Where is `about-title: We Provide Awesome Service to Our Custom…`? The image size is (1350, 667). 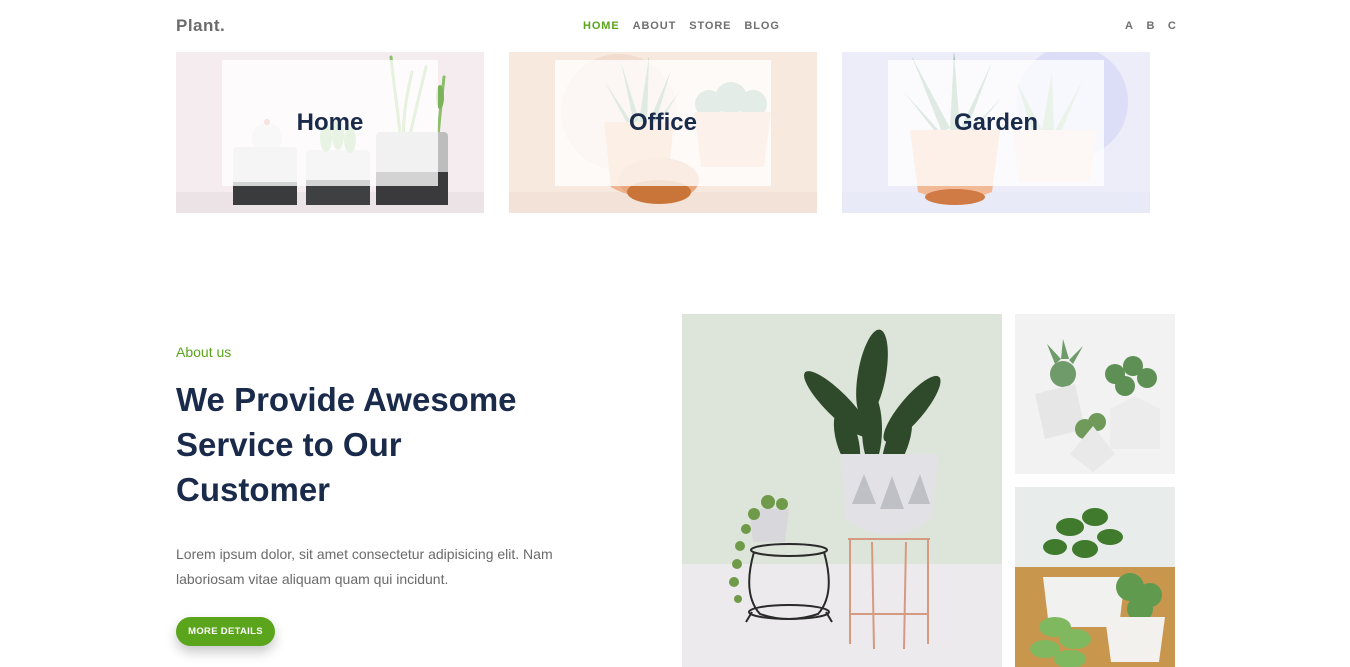
about-title: We Provide Awesome Service to Our Custom… is located at coordinates (346, 444).